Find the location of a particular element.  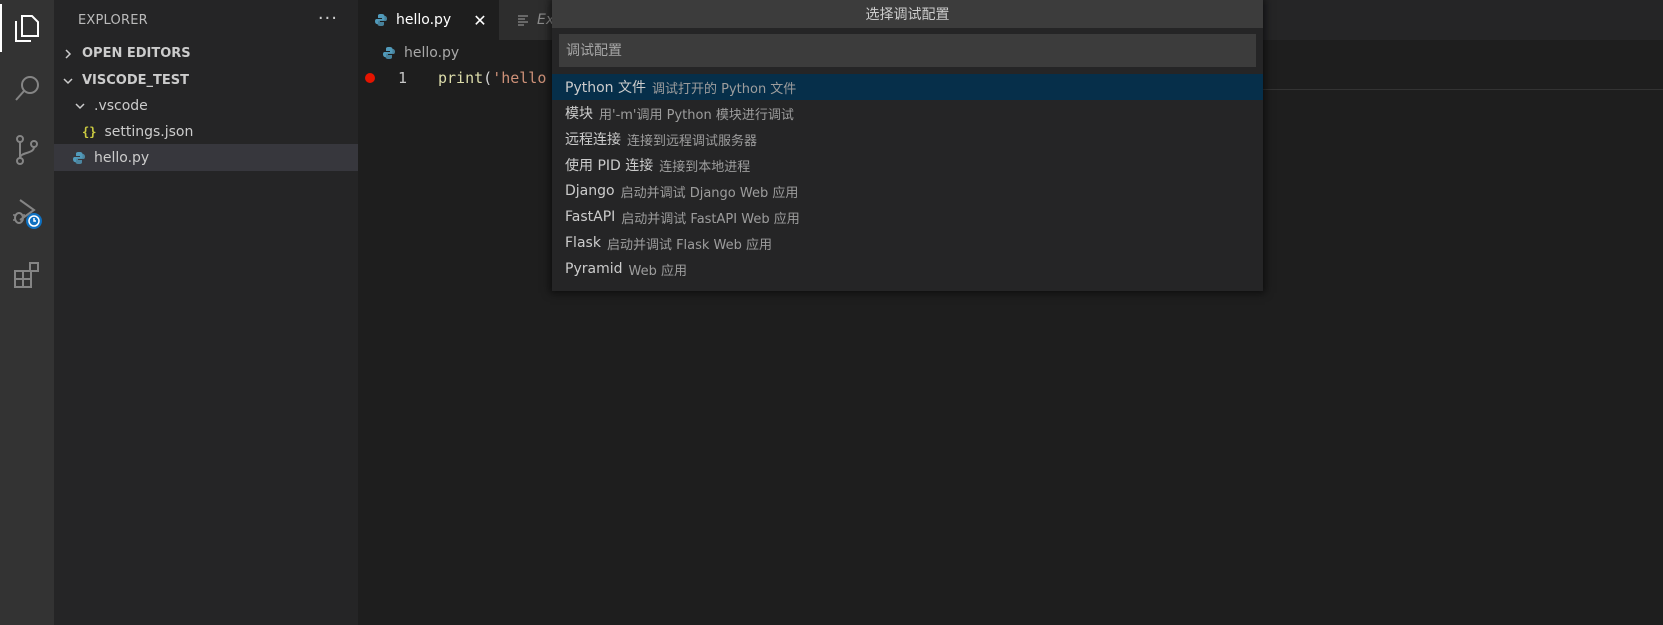

item-label: Pyramid is located at coordinates (594, 269).